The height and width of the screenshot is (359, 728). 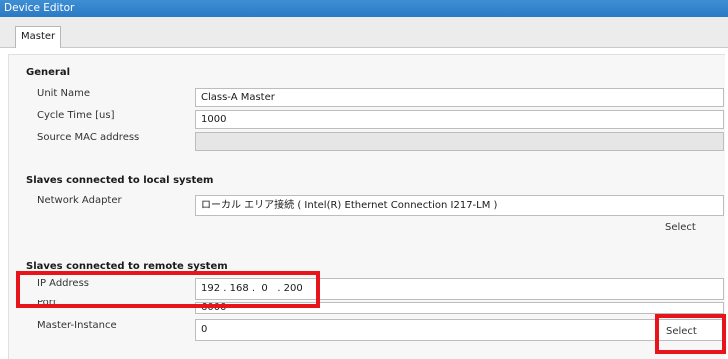 I want to click on window-title: Device Editor, so click(x=364, y=8).